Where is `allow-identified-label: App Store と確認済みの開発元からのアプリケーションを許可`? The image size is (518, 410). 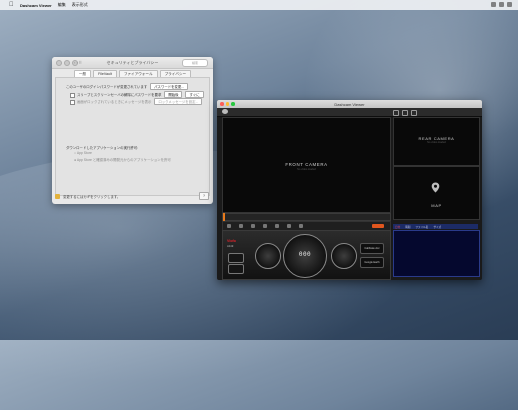
allow-identified-label: App Store と確認済みの開発元からのアプリケーションを許可 is located at coordinates (123, 160).